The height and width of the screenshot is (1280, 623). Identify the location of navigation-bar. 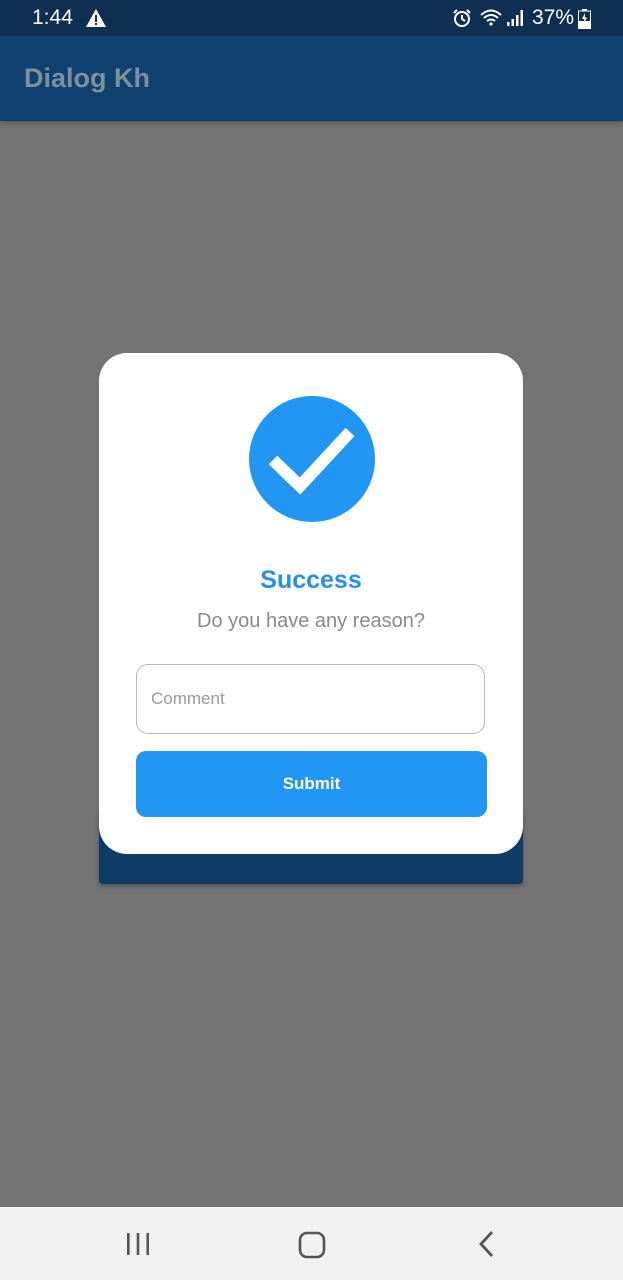
(311, 1243).